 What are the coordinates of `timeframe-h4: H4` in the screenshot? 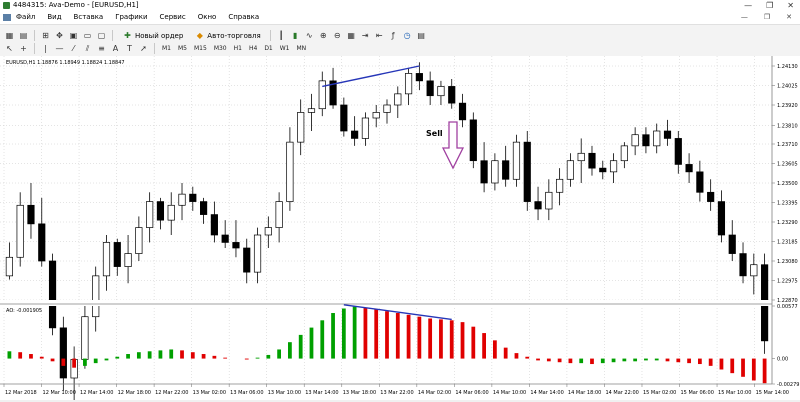 It's located at (253, 48).